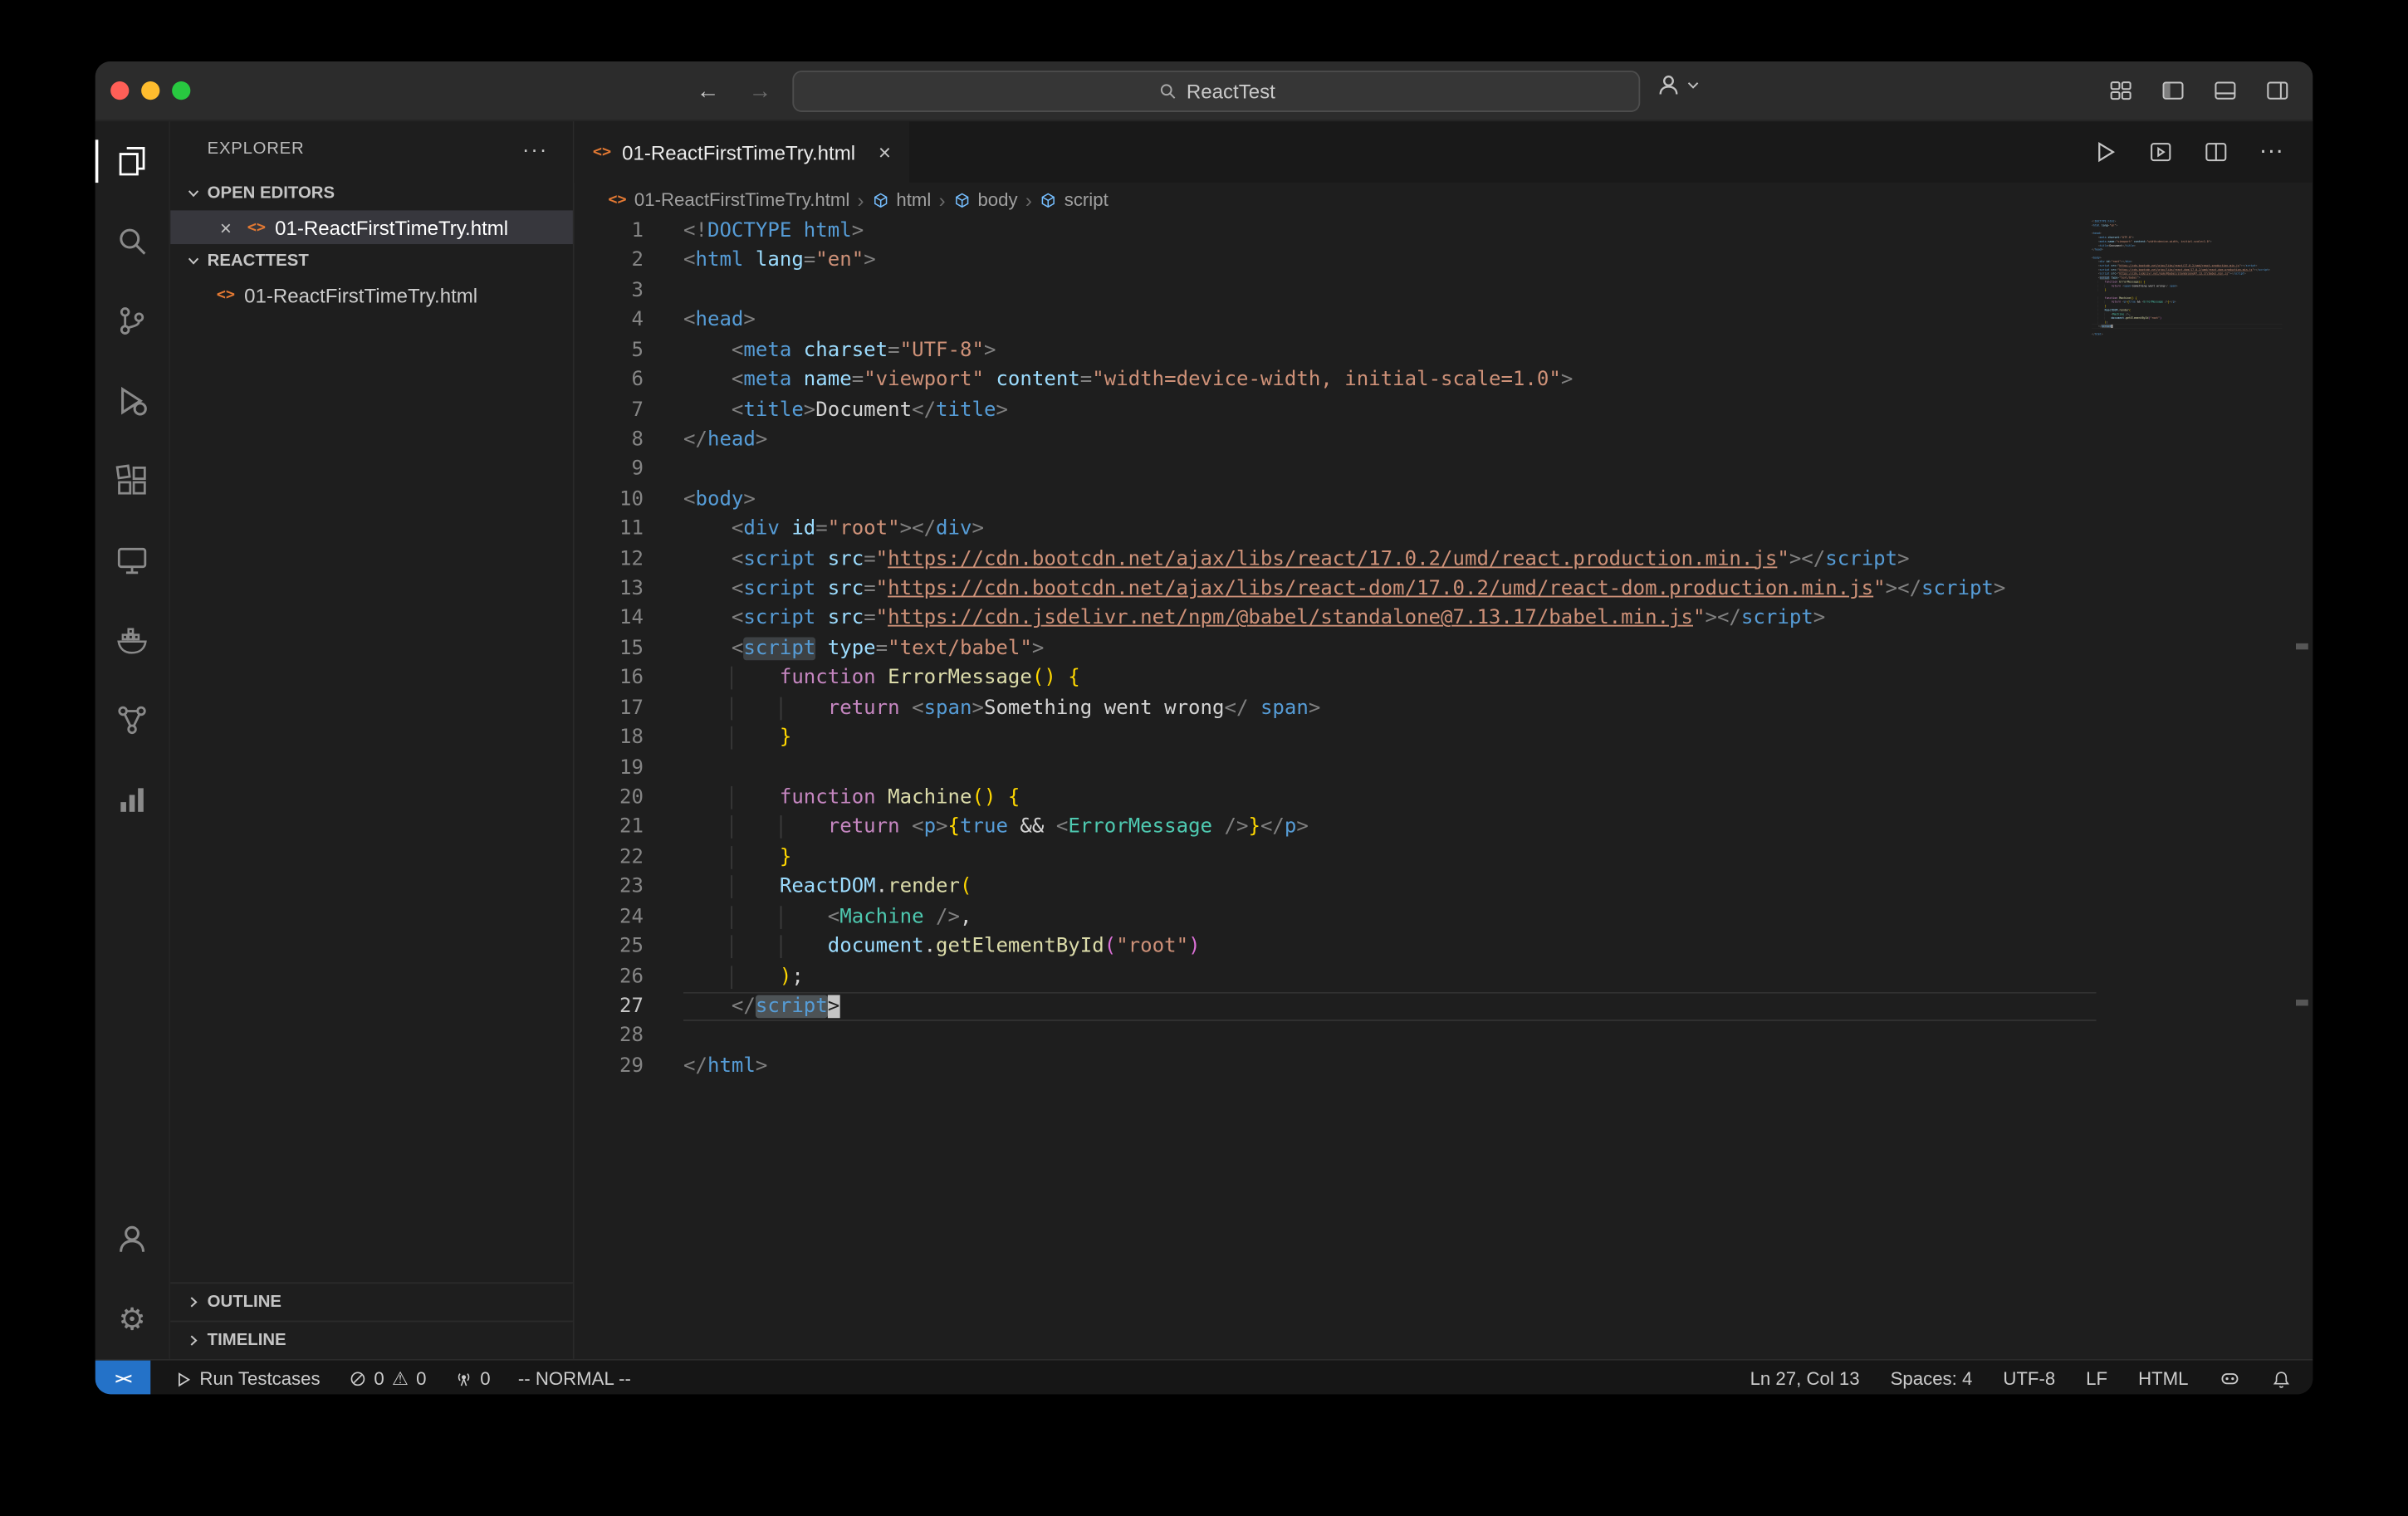 The height and width of the screenshot is (1516, 2408). What do you see at coordinates (535, 149) in the screenshot?
I see `explorer-more-actions-icon: ···` at bounding box center [535, 149].